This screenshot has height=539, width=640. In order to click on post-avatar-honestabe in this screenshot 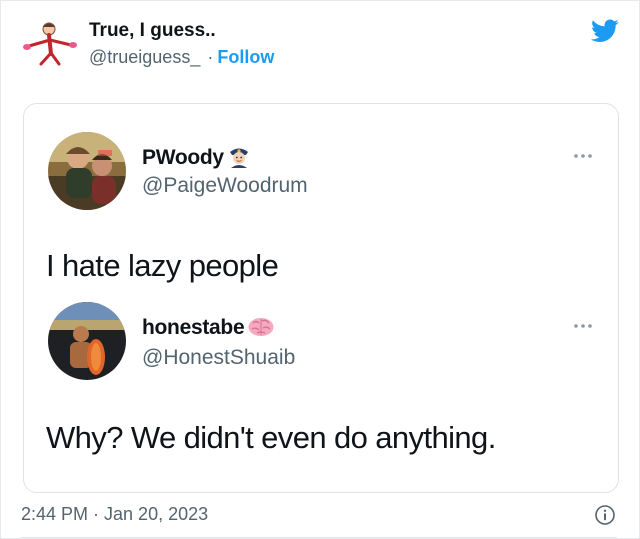, I will do `click(87, 341)`.